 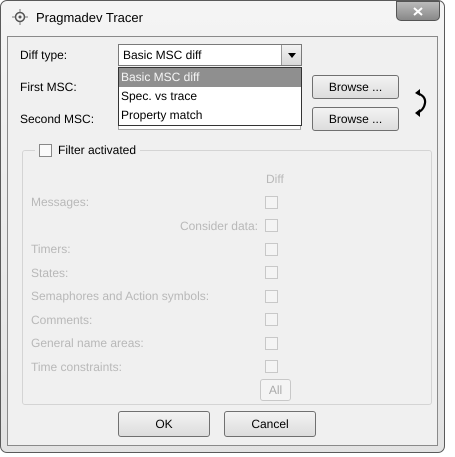 I want to click on ok-button: OK, so click(x=164, y=424).